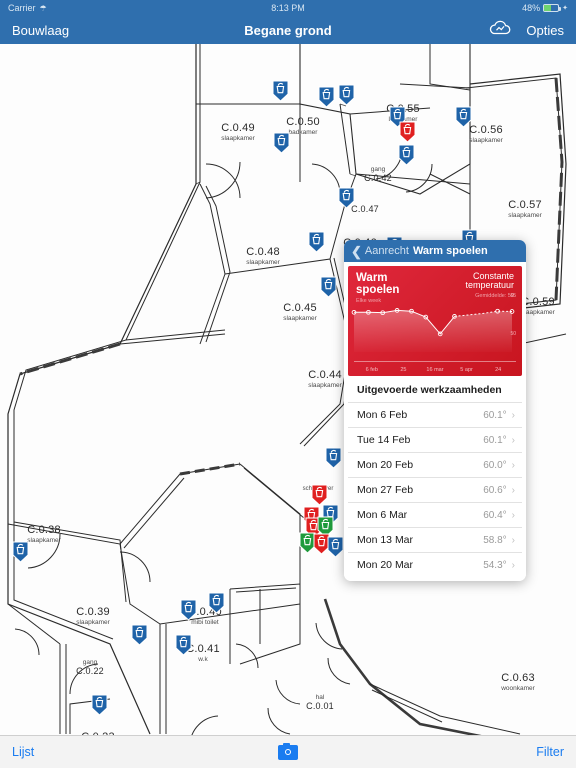 This screenshot has width=576, height=768. I want to click on bluetooth-icon: ✦, so click(565, 8).